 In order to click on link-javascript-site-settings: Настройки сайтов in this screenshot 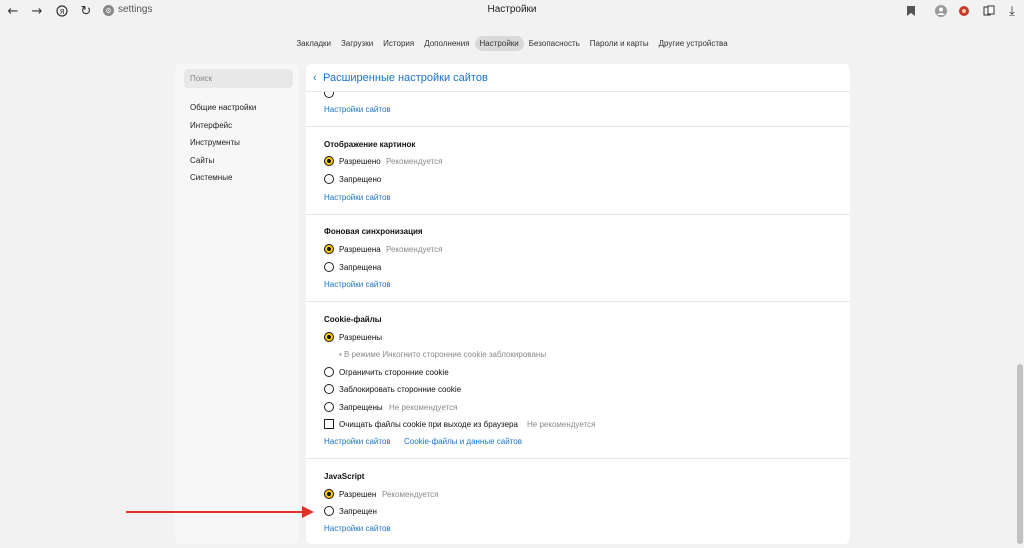, I will do `click(357, 528)`.